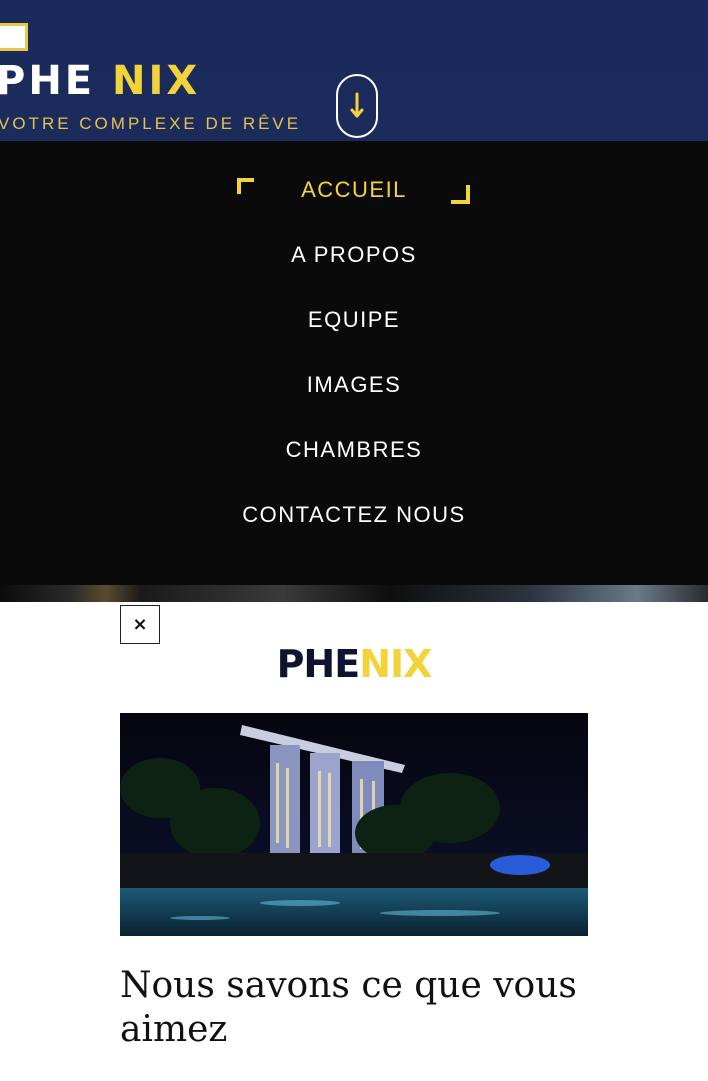 Image resolution: width=708 pixels, height=1081 pixels. What do you see at coordinates (354, 320) in the screenshot?
I see `nav-item-equipe: EQUIPE` at bounding box center [354, 320].